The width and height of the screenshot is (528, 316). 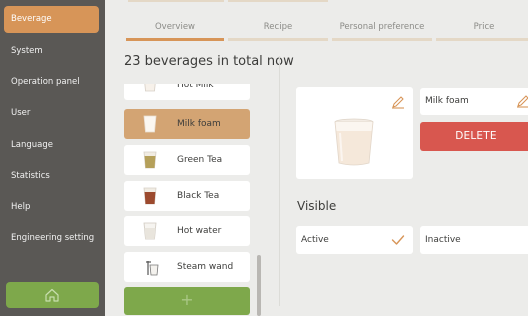 What do you see at coordinates (482, 27) in the screenshot?
I see `tab-price: Price` at bounding box center [482, 27].